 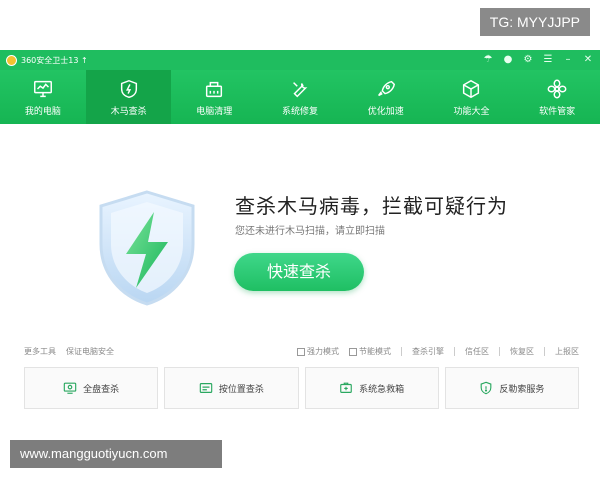 I want to click on location-scan-card: 按位置查杀, so click(x=231, y=388).